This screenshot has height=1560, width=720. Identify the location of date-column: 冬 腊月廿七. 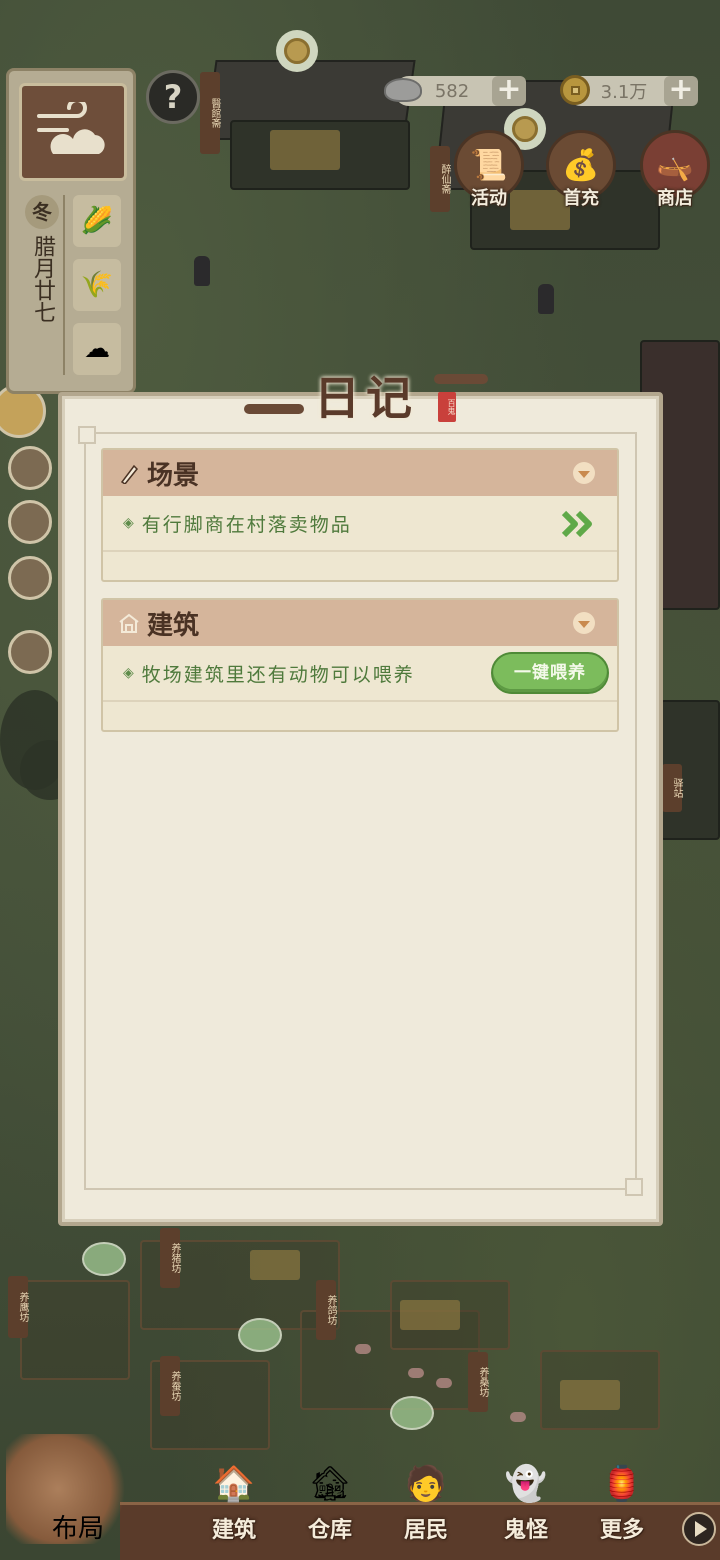
(43, 285).